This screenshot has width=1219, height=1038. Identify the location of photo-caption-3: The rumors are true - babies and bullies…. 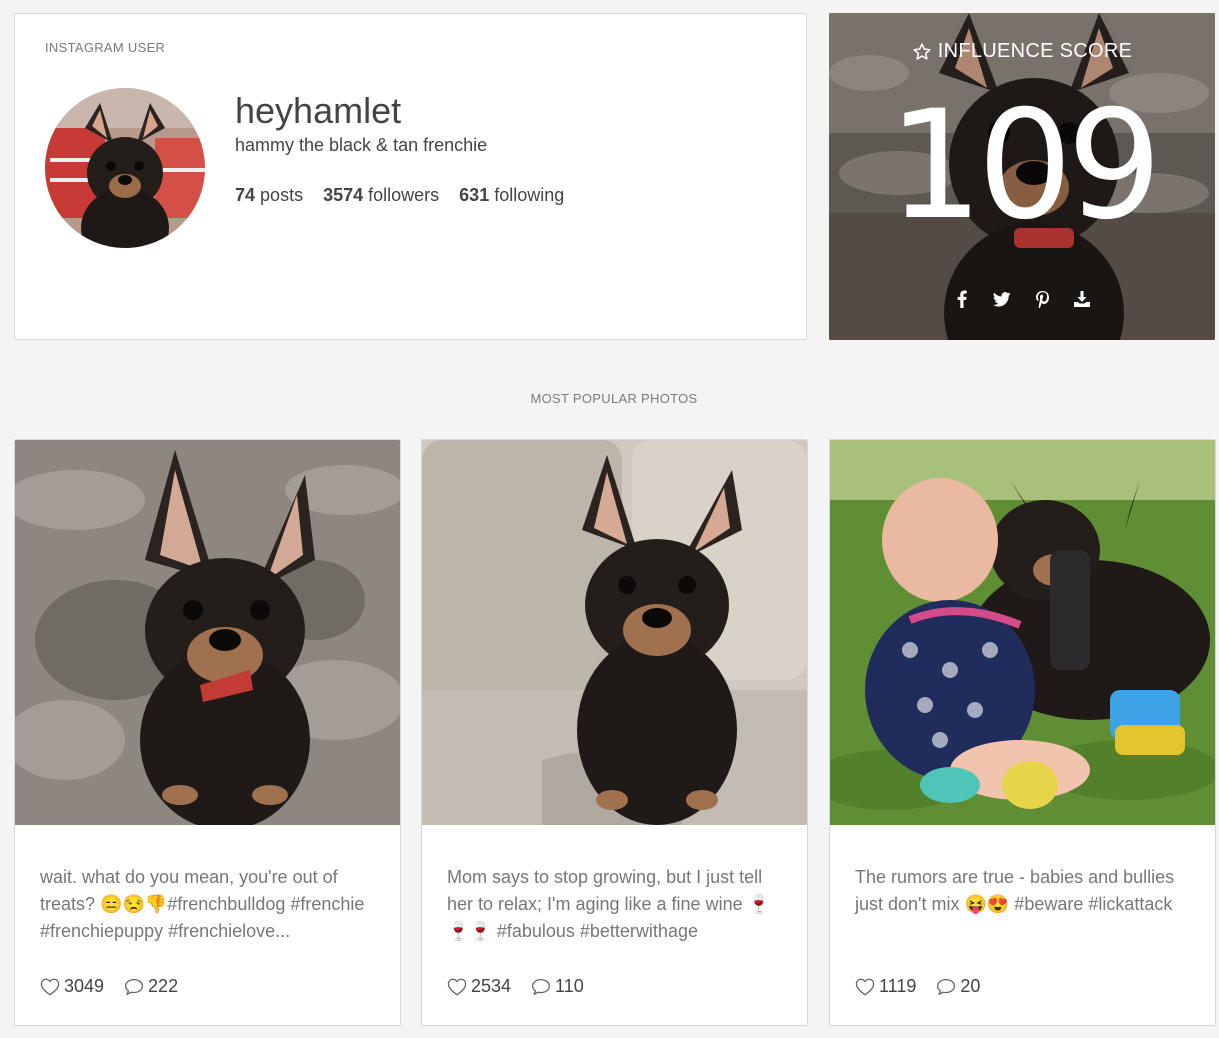
(1015, 890).